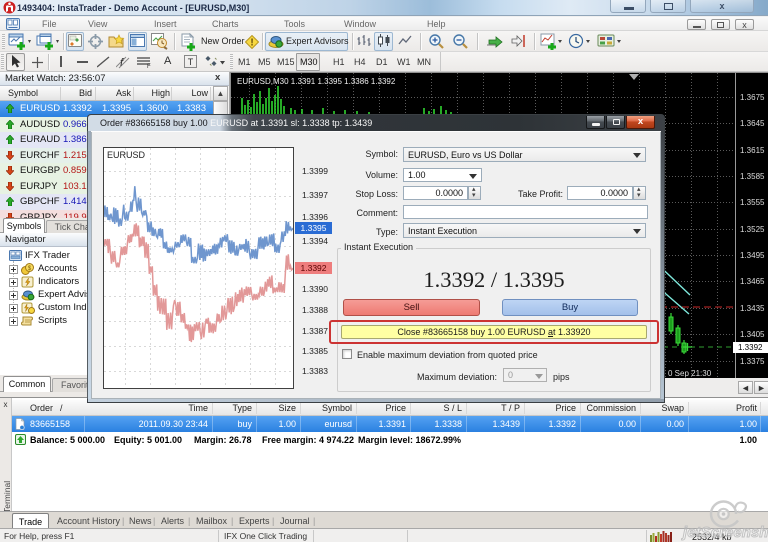 The image size is (768, 542). Describe the element at coordinates (690, 373) in the screenshot. I see `svg-text: 0 Sep 21:30` at that location.